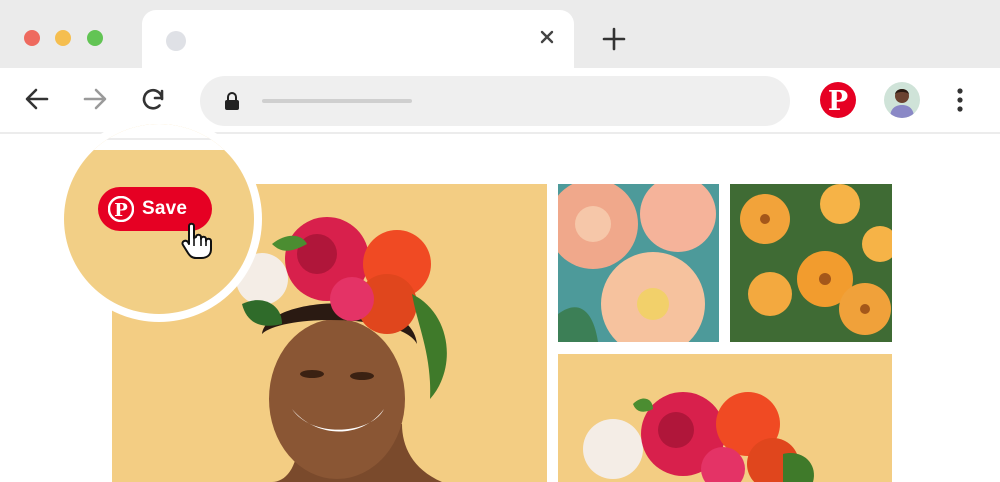  What do you see at coordinates (638, 263) in the screenshot?
I see `dahlia-flowers-image` at bounding box center [638, 263].